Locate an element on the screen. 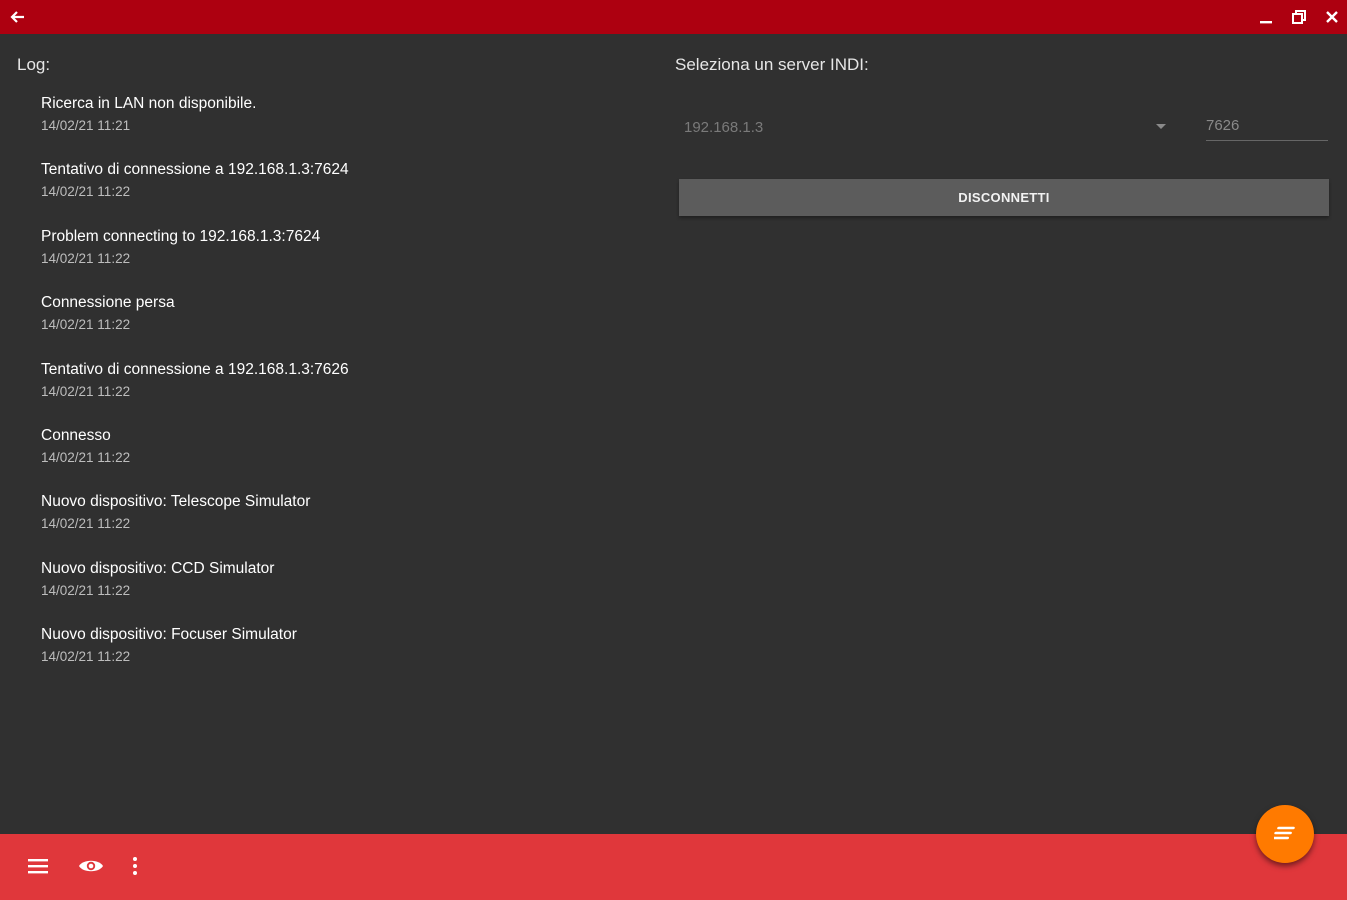  log-title: Log: is located at coordinates (34, 64).